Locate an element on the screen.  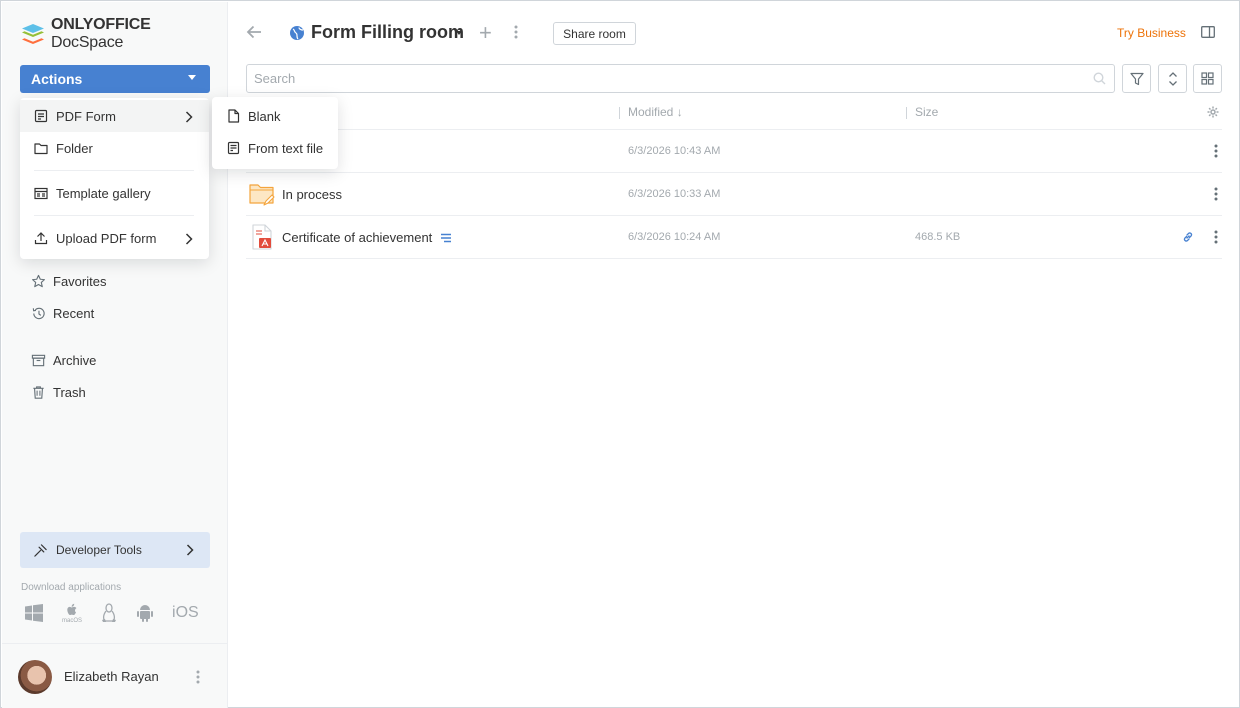
grid-view-icon is located at coordinates (1207, 78).